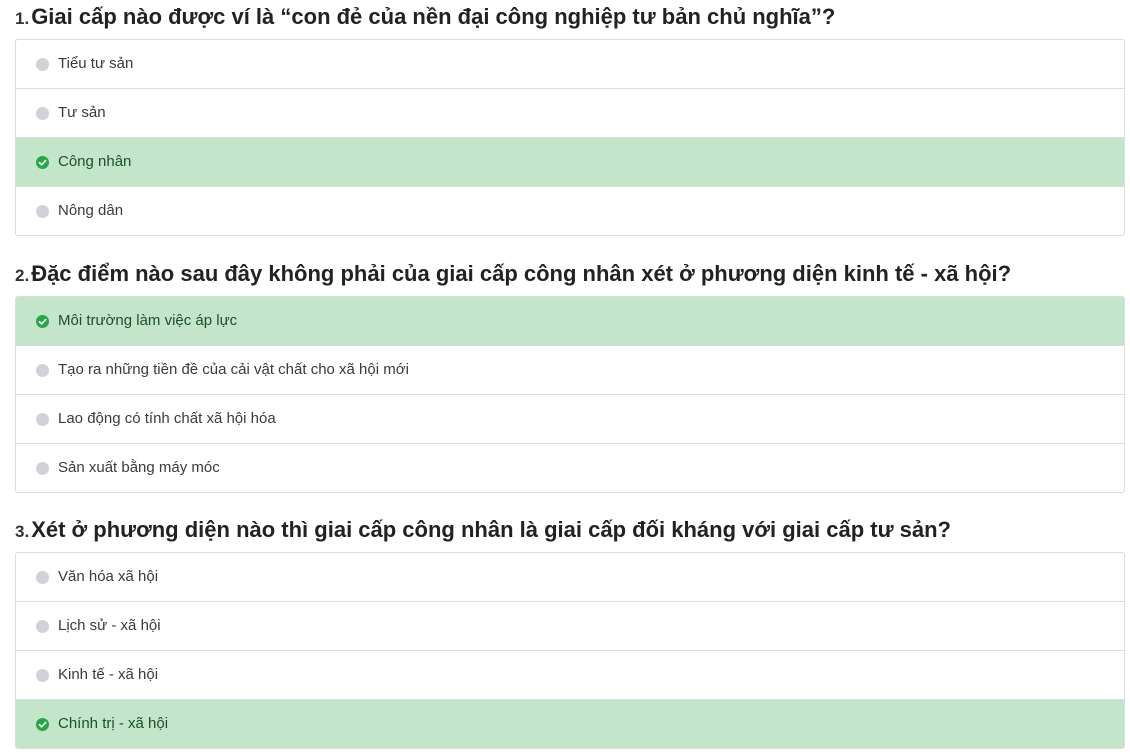 The image size is (1130, 755). I want to click on answer-option: Văn hóa xã hội, so click(570, 577).